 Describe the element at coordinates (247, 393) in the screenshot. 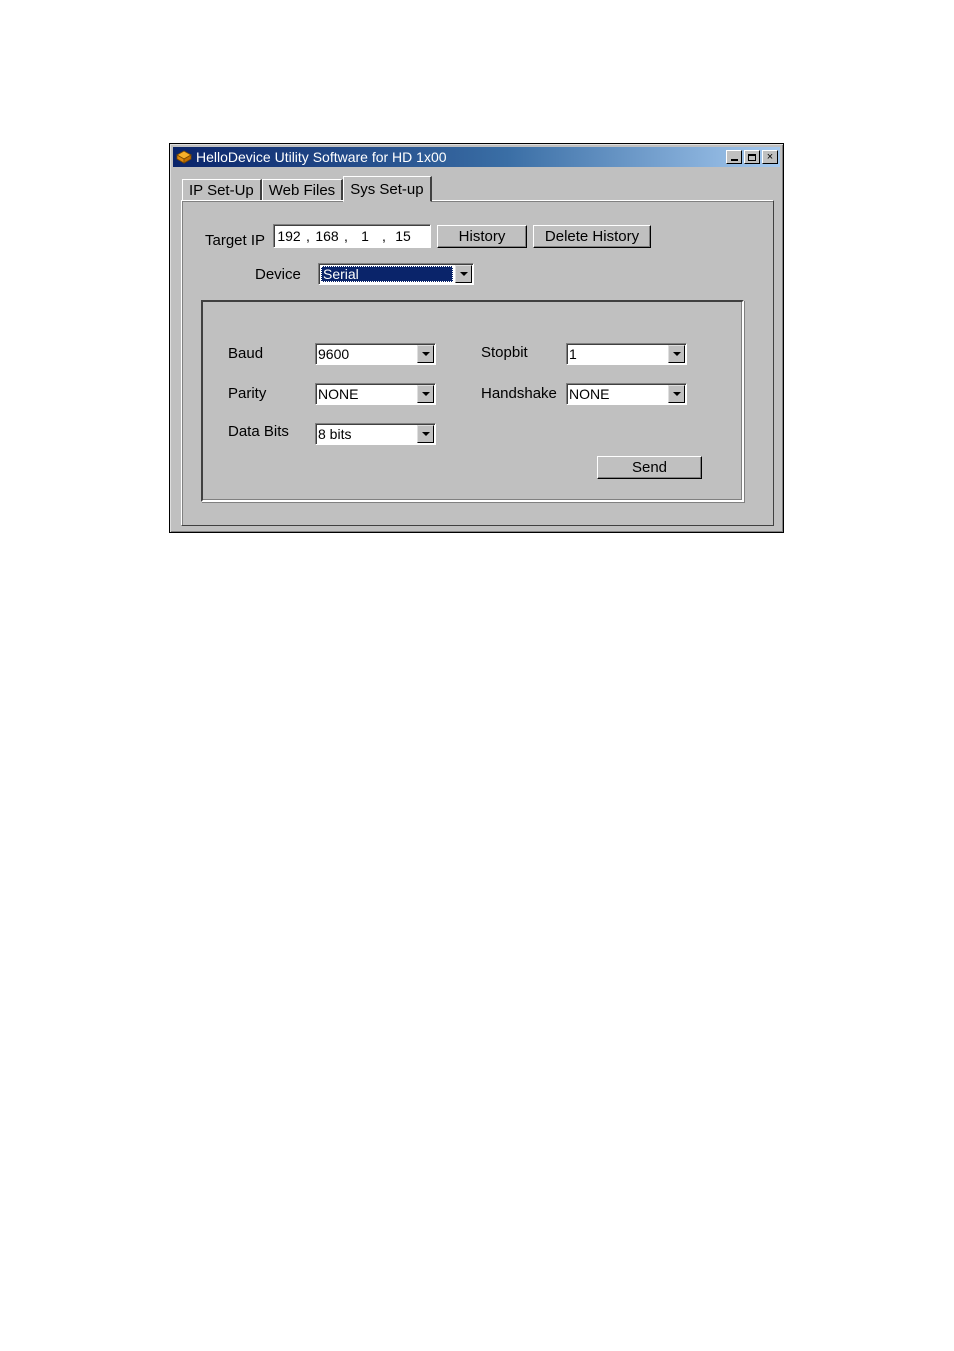

I see `parity-label: Parity` at that location.